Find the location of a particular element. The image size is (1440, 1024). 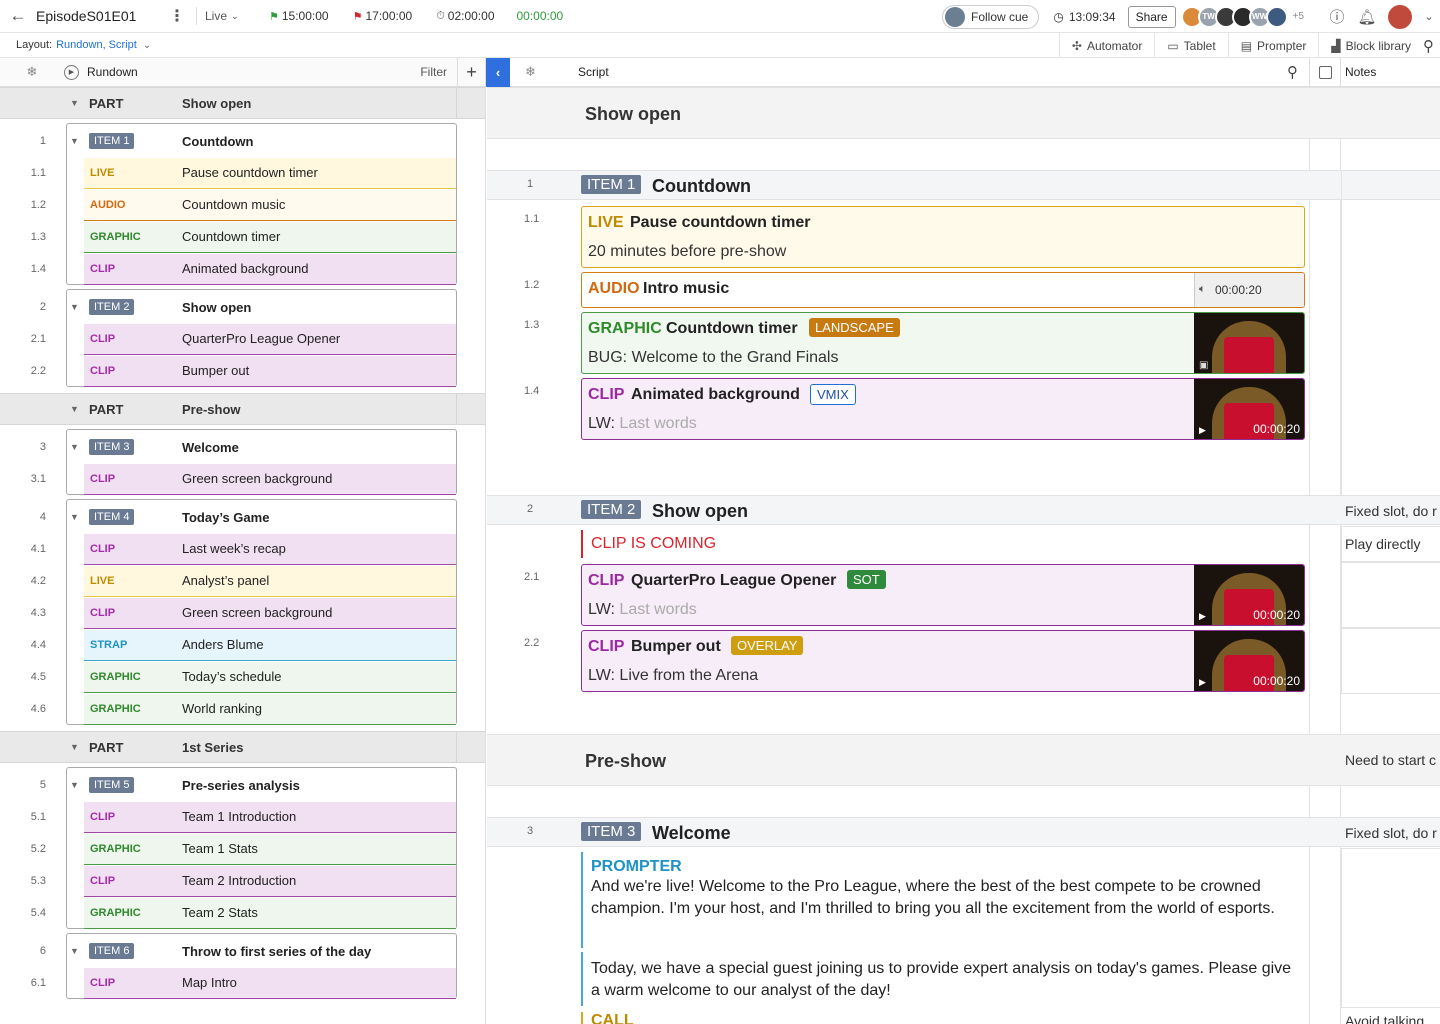

rundown-item: 1 ▼ ITEM 1 Countdown is located at coordinates (242, 141).